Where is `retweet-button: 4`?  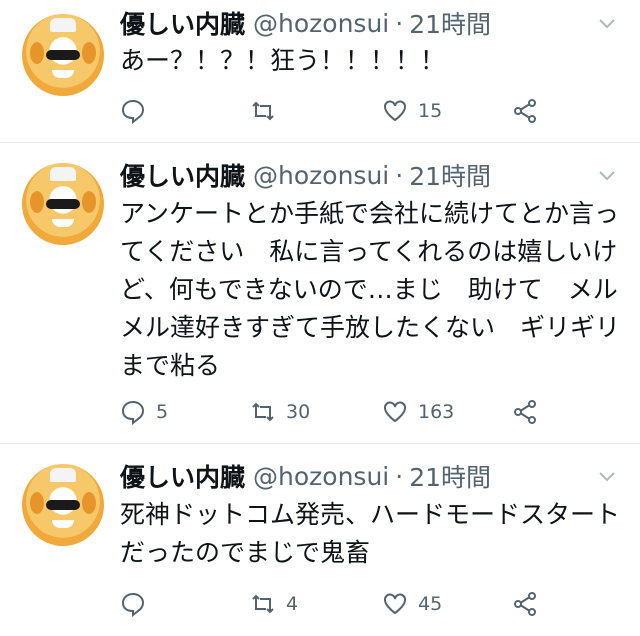
retweet-button: 4 is located at coordinates (274, 604).